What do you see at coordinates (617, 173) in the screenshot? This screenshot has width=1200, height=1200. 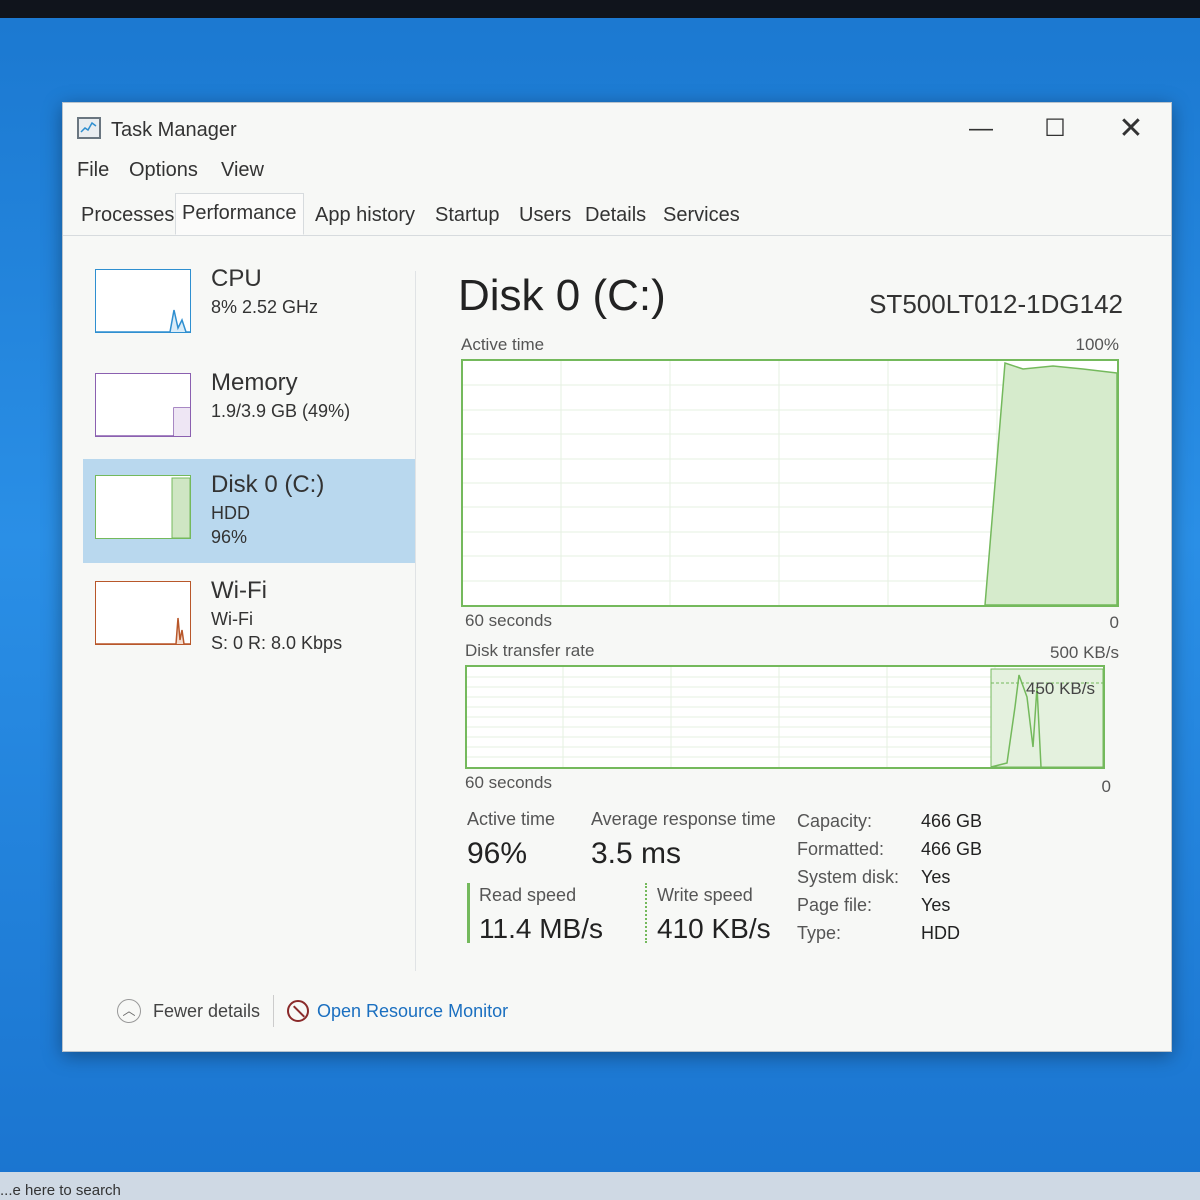 I see `menu-bar: File Options View` at bounding box center [617, 173].